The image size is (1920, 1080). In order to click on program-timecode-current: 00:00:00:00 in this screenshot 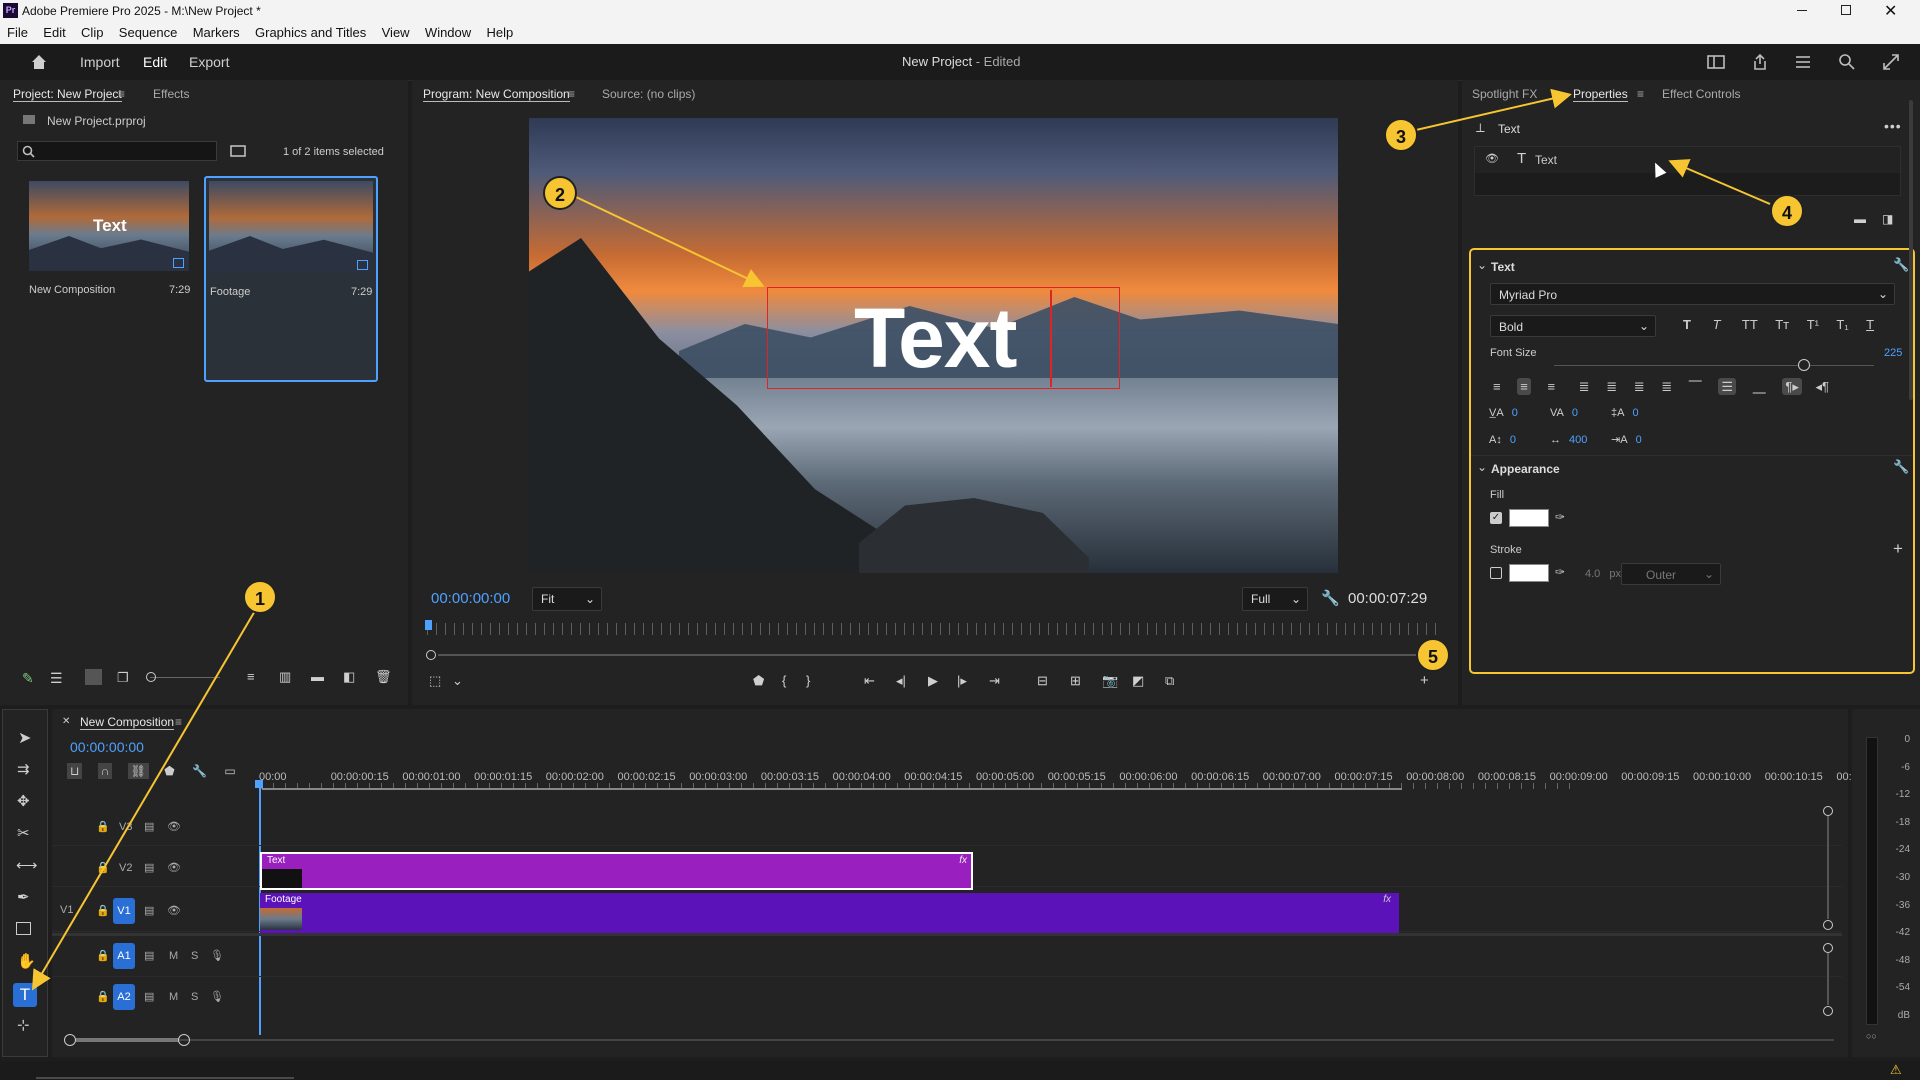, I will do `click(470, 598)`.